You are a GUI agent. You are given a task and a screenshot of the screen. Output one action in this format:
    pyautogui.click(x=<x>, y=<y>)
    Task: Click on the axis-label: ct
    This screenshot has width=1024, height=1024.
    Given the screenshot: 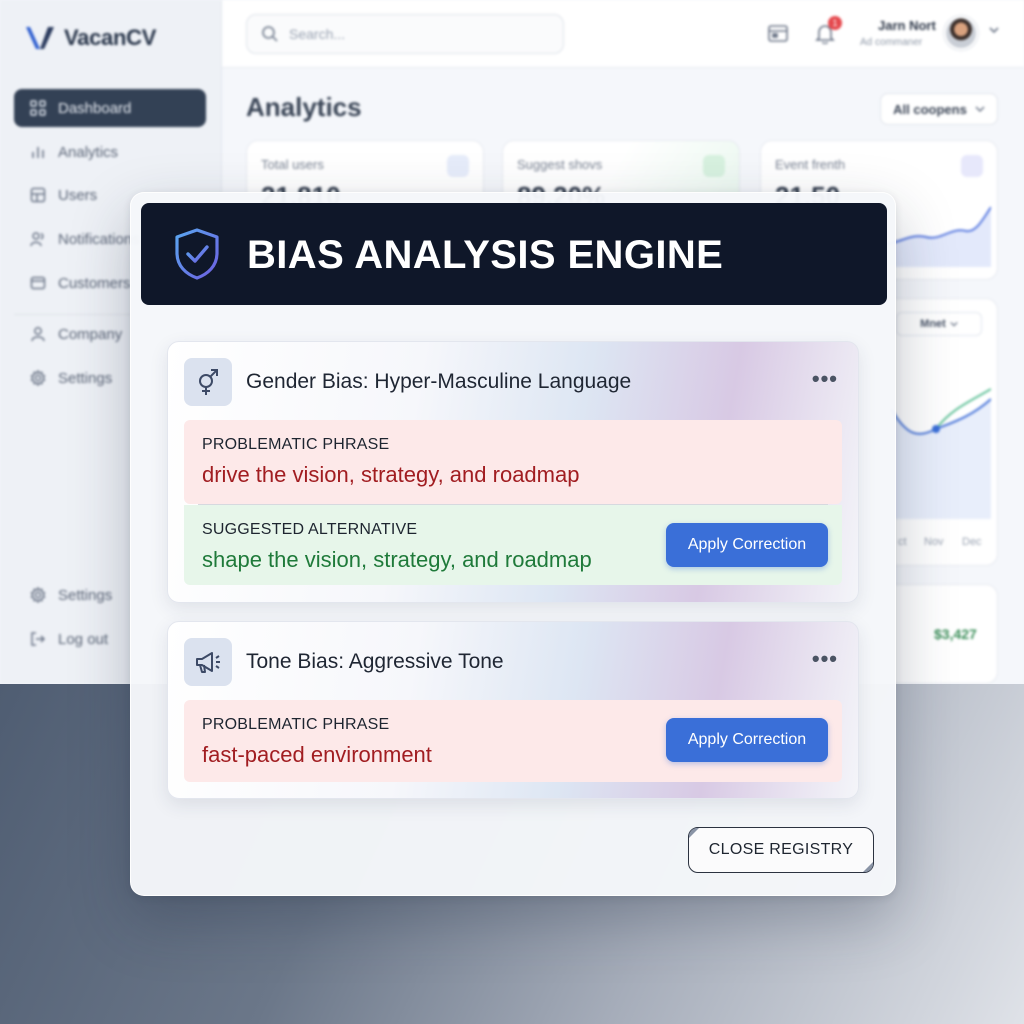 What is the action you would take?
    pyautogui.click(x=902, y=542)
    